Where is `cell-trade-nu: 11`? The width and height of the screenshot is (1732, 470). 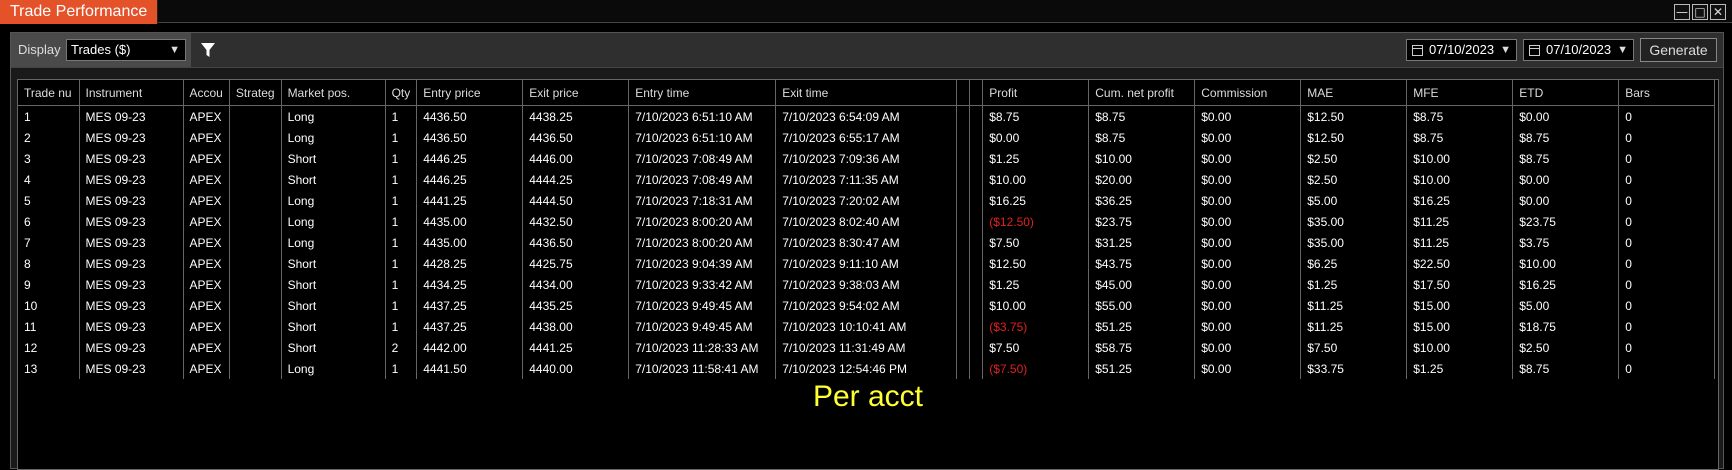
cell-trade-nu: 11 is located at coordinates (49, 326).